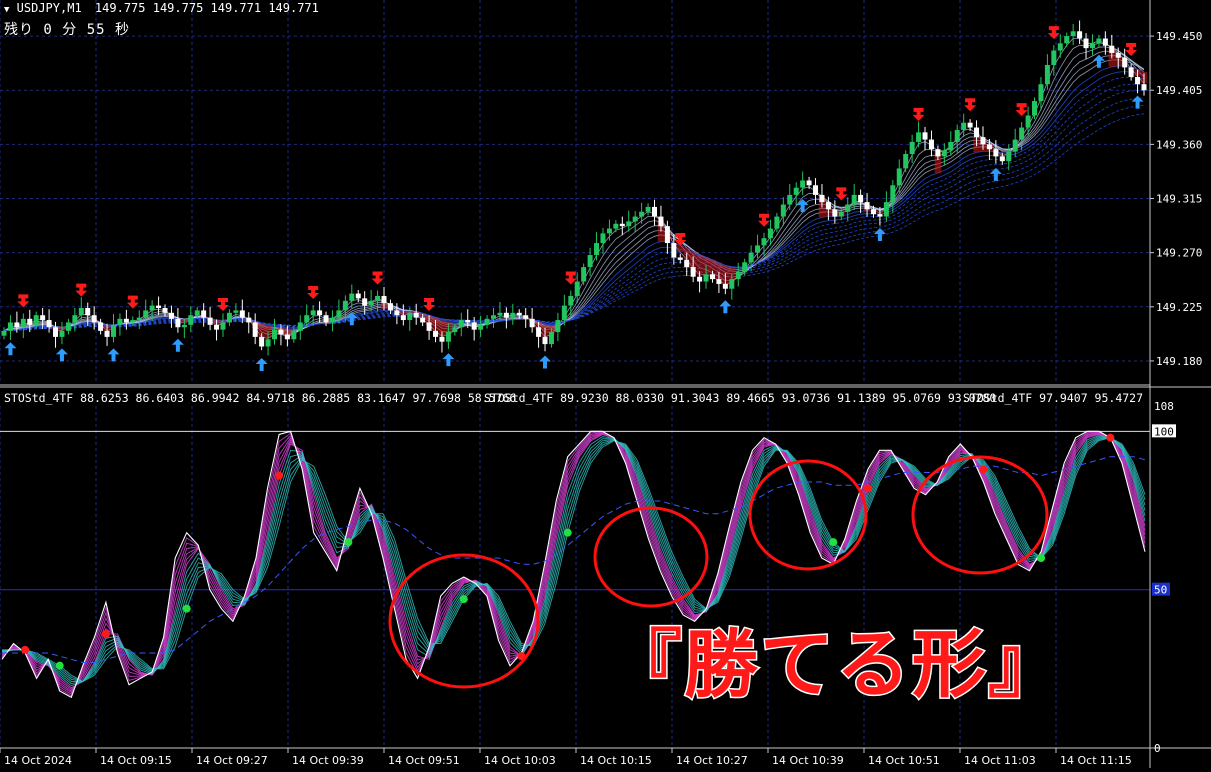 The width and height of the screenshot is (1211, 772). I want to click on sto-green-dot, so click(567, 532).